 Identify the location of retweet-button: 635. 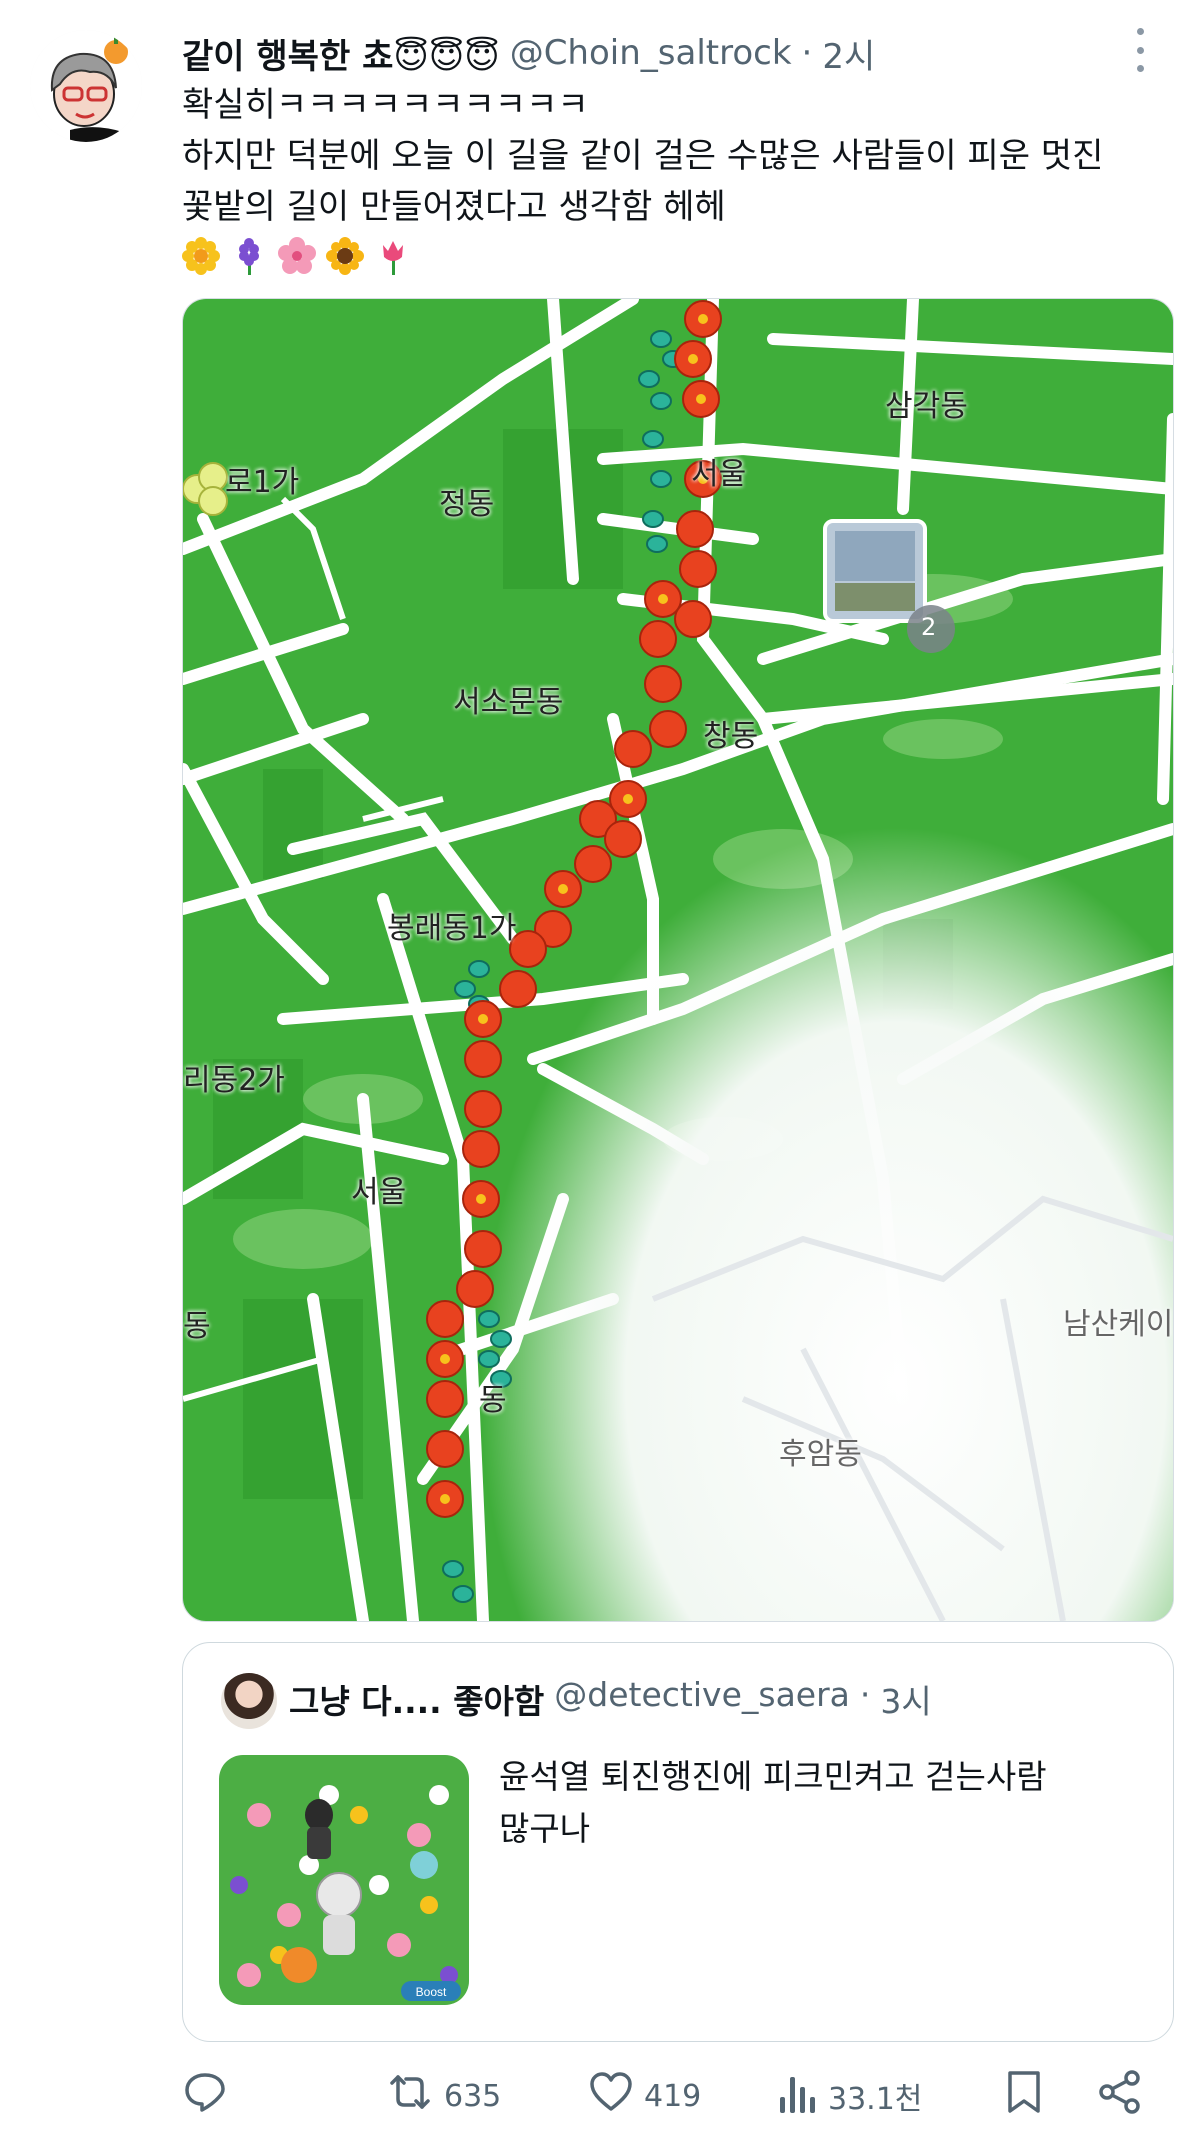
(443, 2096).